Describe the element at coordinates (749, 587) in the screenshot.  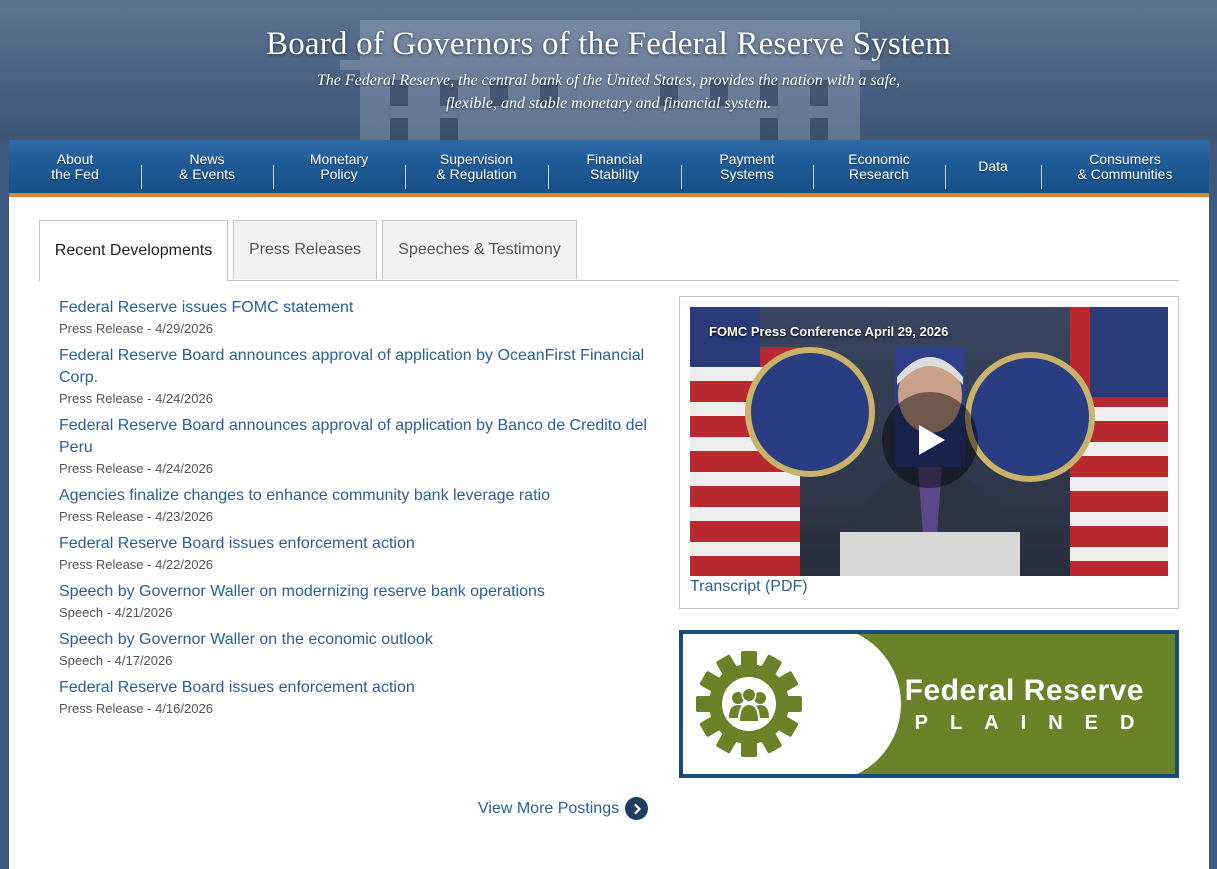
I see `transcript-link: Transcript (PDF)` at that location.